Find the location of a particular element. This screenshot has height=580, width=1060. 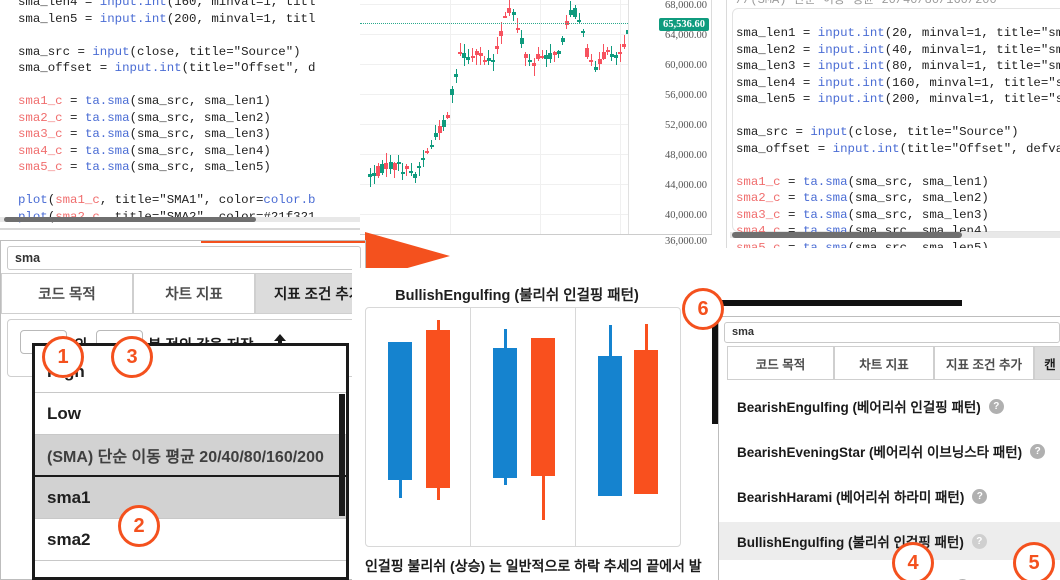

price-tick-label: 52,000.00 is located at coordinates (686, 125).